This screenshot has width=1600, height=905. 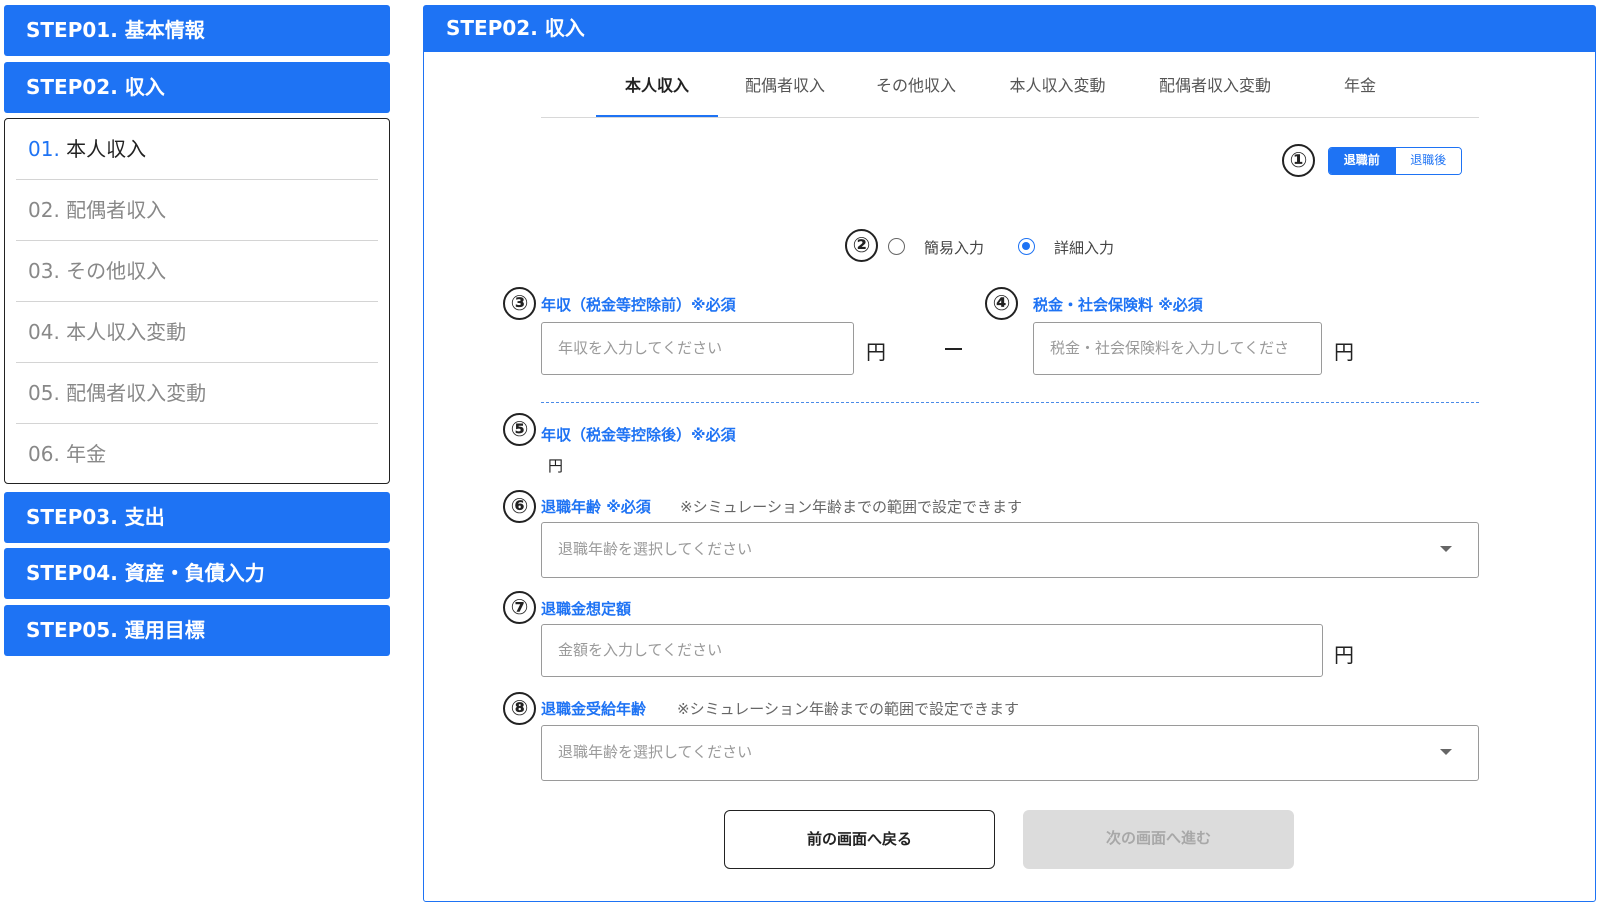 I want to click on submenu-item-honnin-hendo: 04. 本人収入変動, so click(x=197, y=332).